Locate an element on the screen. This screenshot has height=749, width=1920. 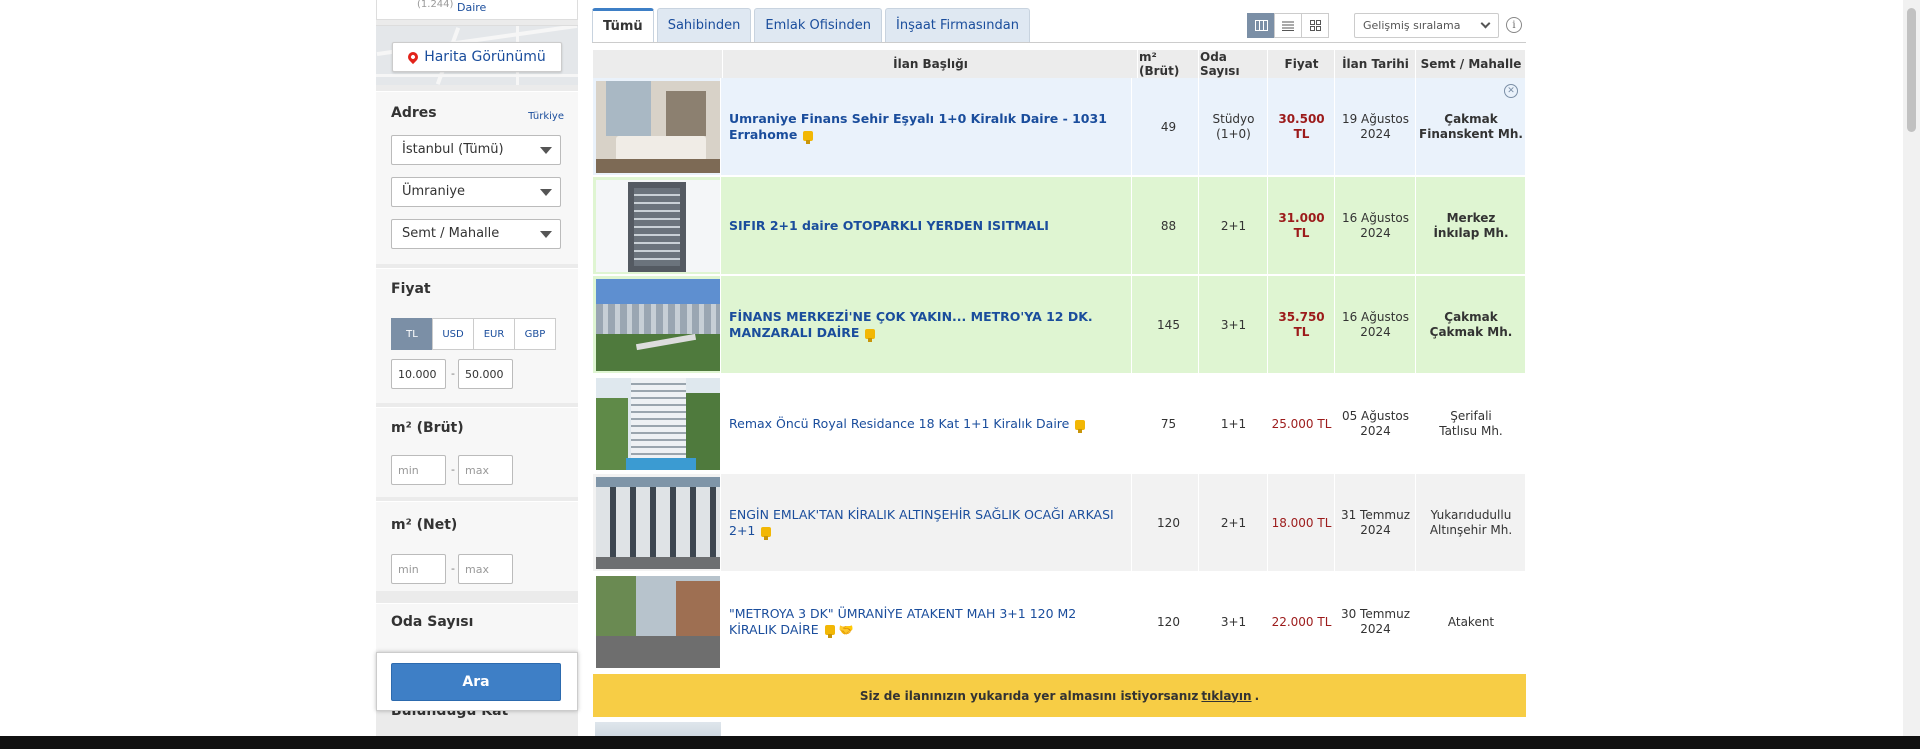
date-cell: 31 Temmuz 2024 is located at coordinates (1376, 523).